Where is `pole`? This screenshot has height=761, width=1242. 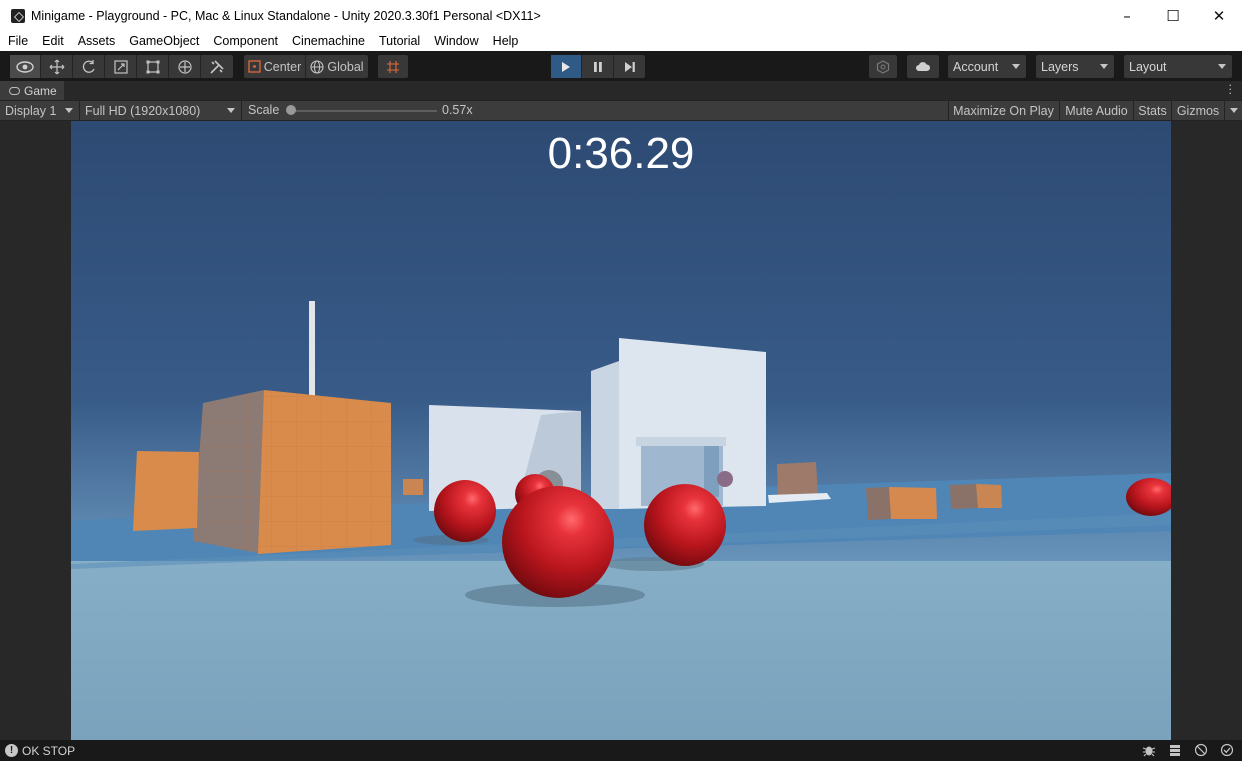
pole is located at coordinates (312, 351).